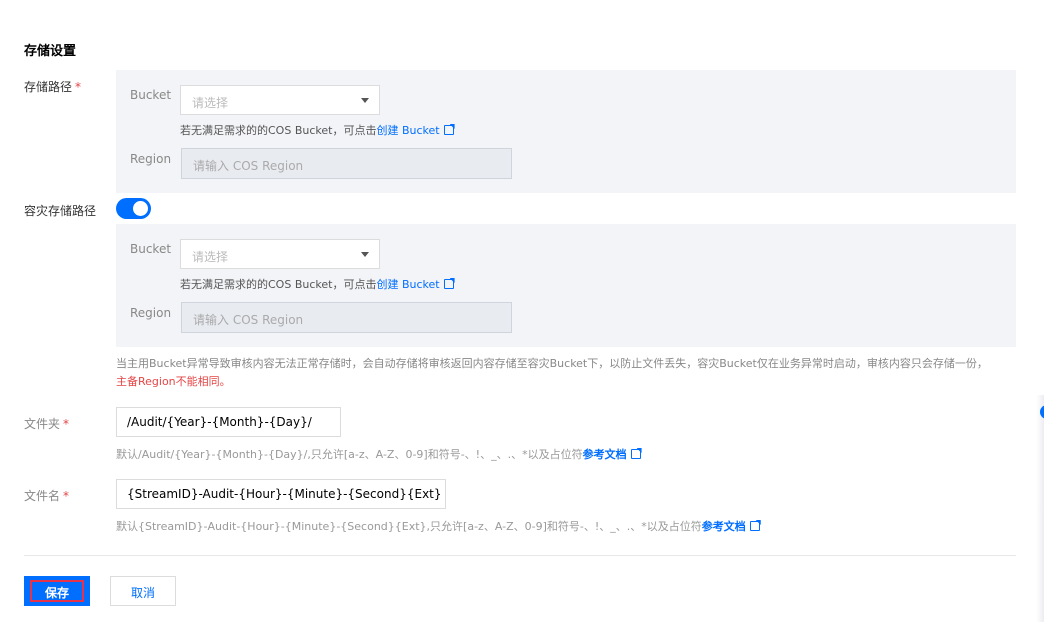 This screenshot has height=622, width=1044. I want to click on folder-input: /Audit/{Year}-{Month}-{Day}/, so click(228, 422).